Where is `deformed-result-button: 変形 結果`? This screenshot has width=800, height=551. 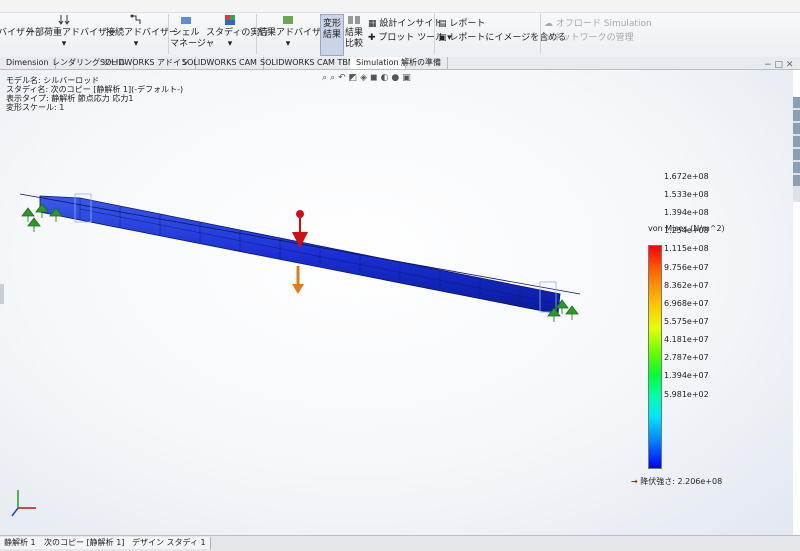 deformed-result-button: 変形 結果 is located at coordinates (332, 35).